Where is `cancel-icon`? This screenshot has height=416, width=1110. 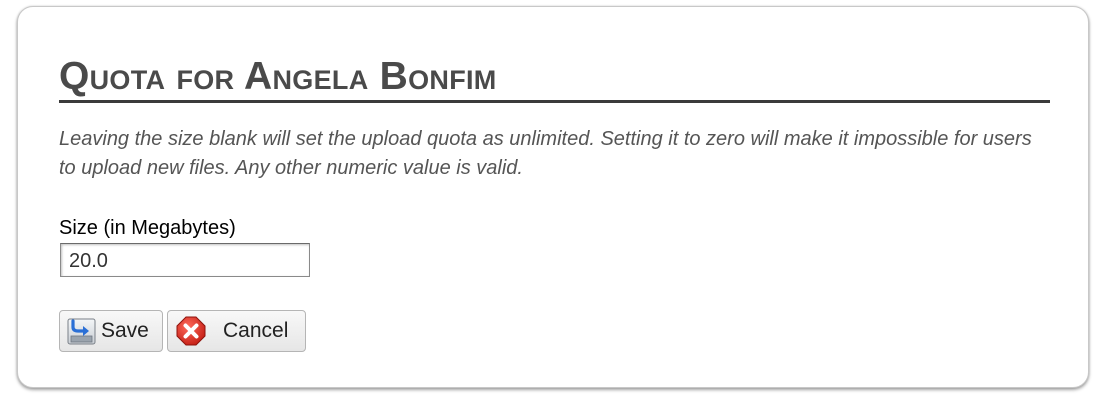
cancel-icon is located at coordinates (191, 331).